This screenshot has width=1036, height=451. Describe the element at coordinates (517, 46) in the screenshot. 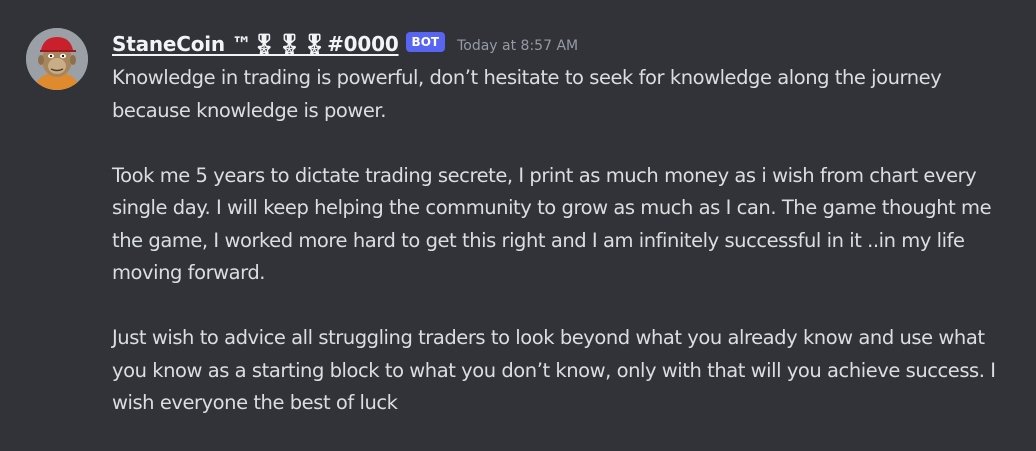

I see `message-timestamp: Today at 8:57 AM` at that location.